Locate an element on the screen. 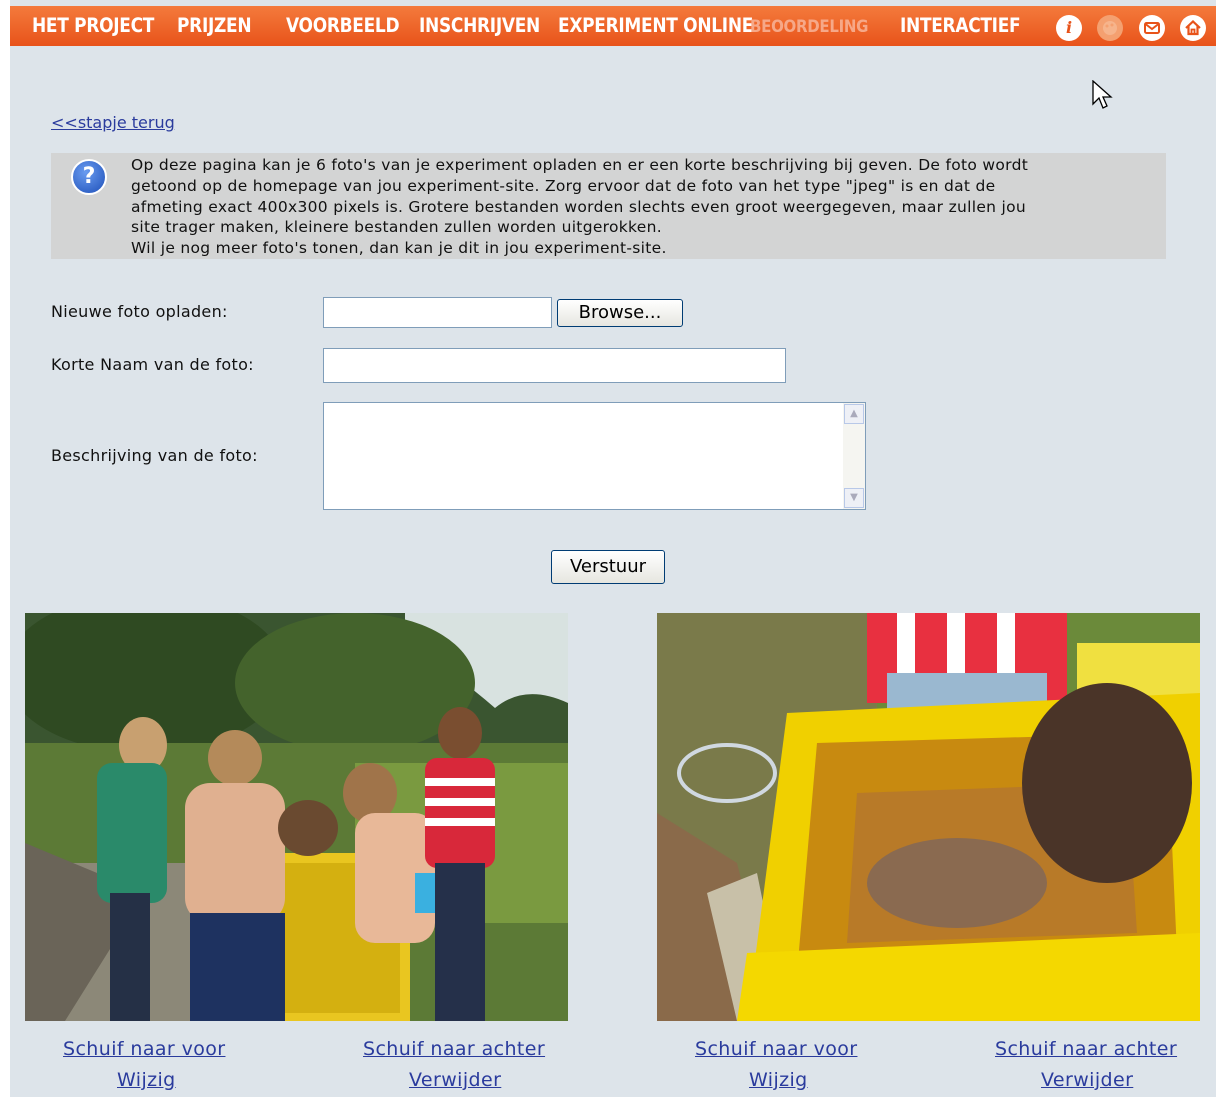 Image resolution: width=1216 pixels, height=1097 pixels. nav-prijzen: PRIJZEN is located at coordinates (214, 26).